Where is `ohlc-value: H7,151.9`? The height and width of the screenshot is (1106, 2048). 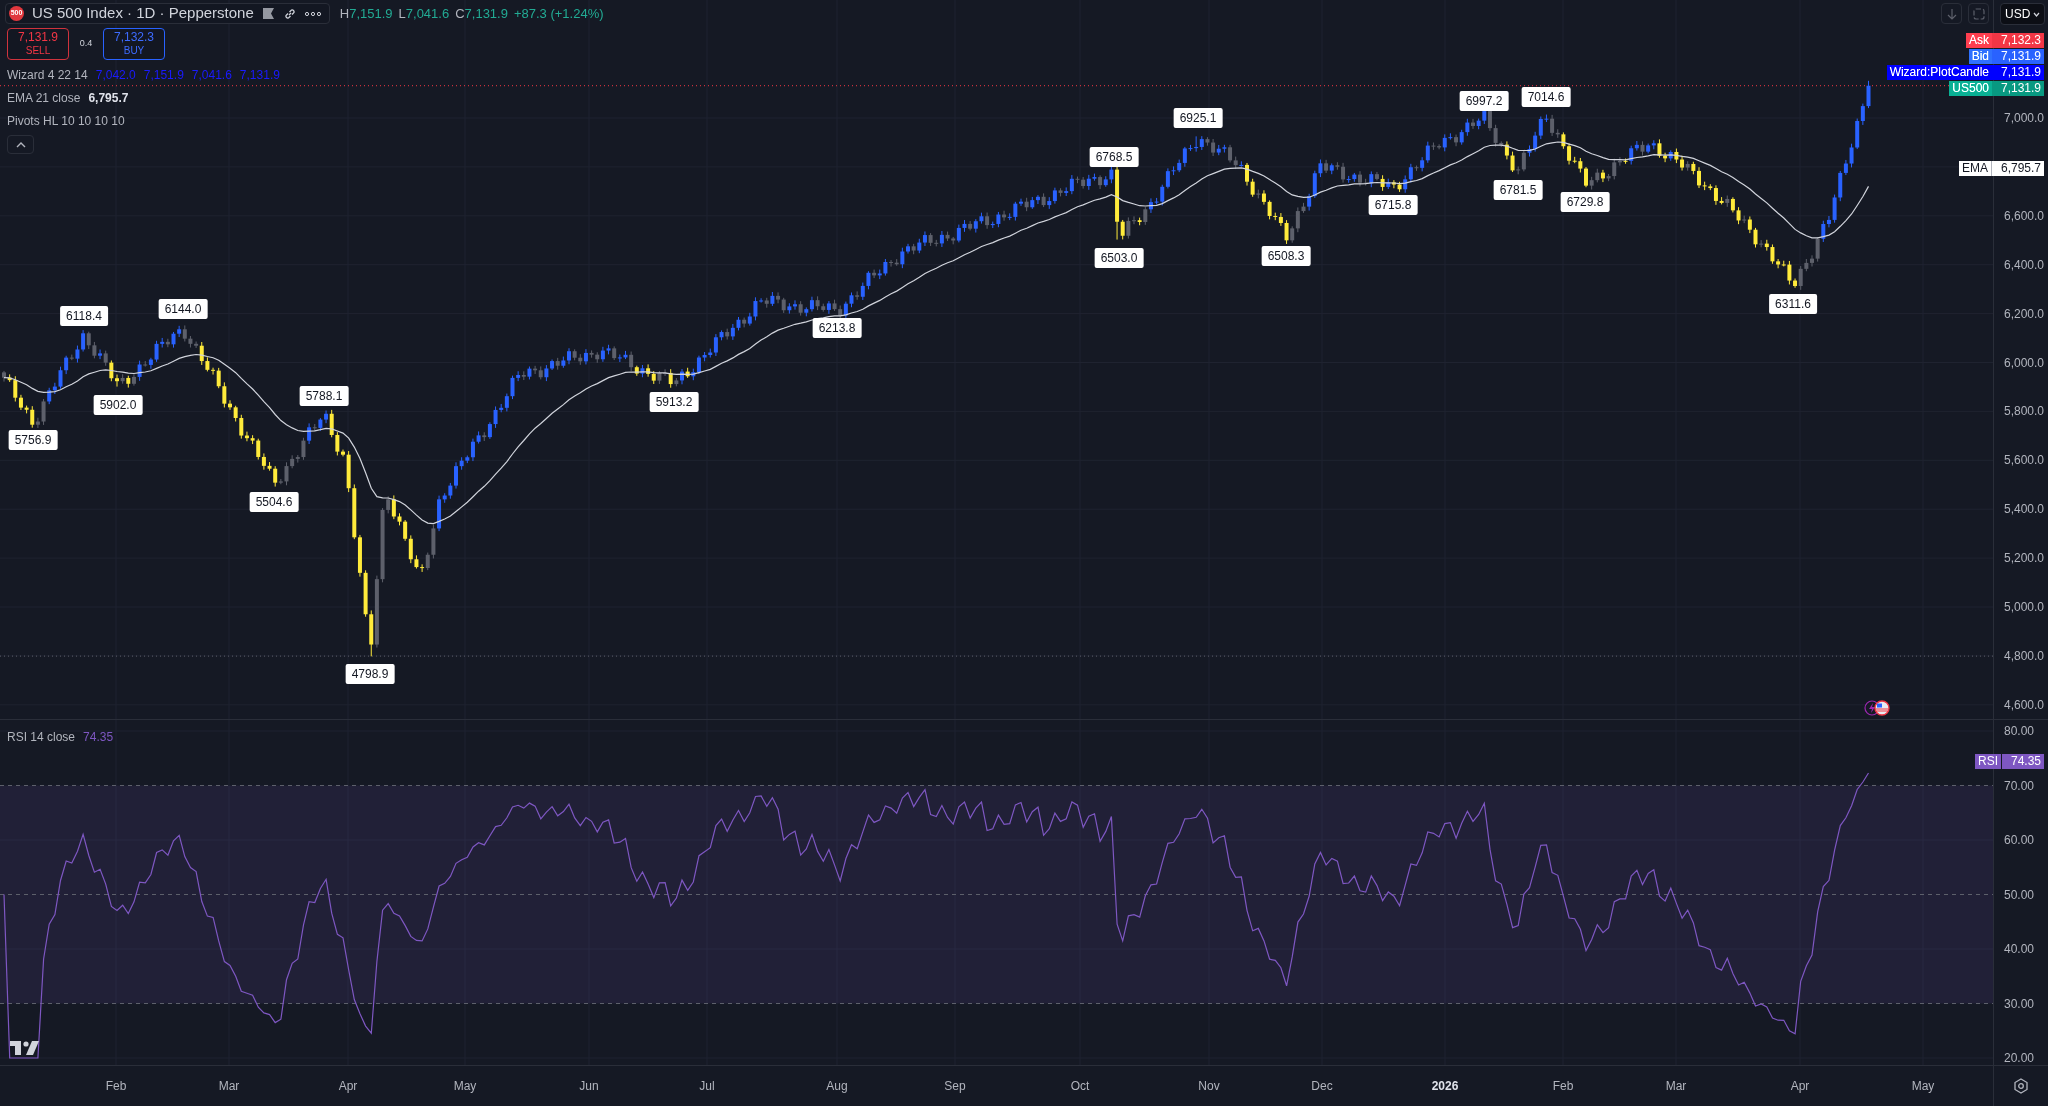
ohlc-value: H7,151.9 is located at coordinates (366, 13).